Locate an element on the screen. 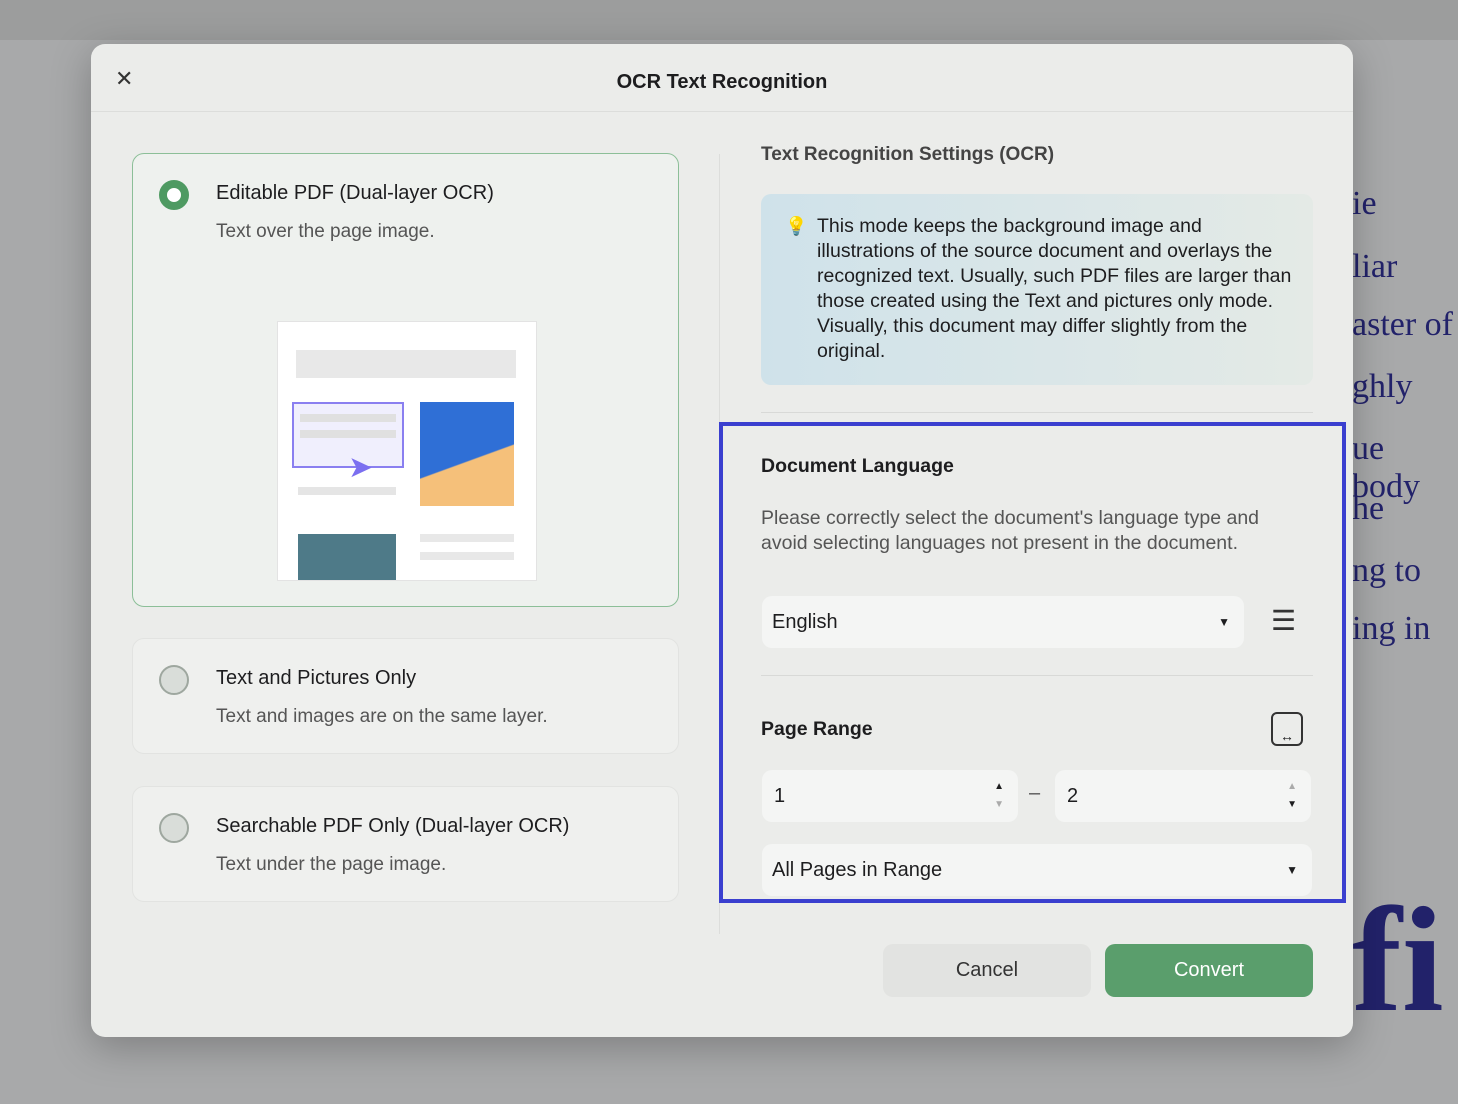 This screenshot has height=1104, width=1458. bg-text: liar is located at coordinates (1375, 266).